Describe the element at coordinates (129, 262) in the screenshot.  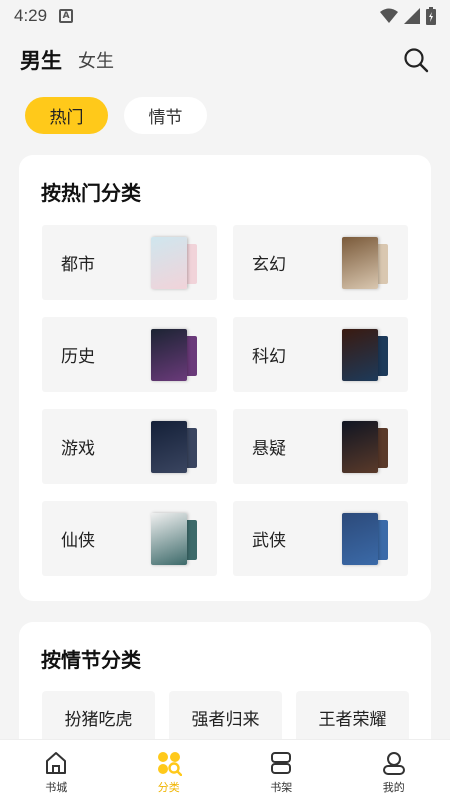
I see `category-item: 都市` at that location.